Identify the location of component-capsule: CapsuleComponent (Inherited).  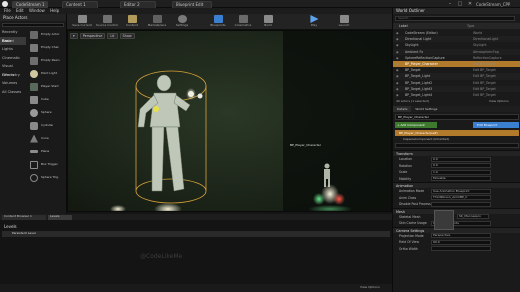
(457, 139).